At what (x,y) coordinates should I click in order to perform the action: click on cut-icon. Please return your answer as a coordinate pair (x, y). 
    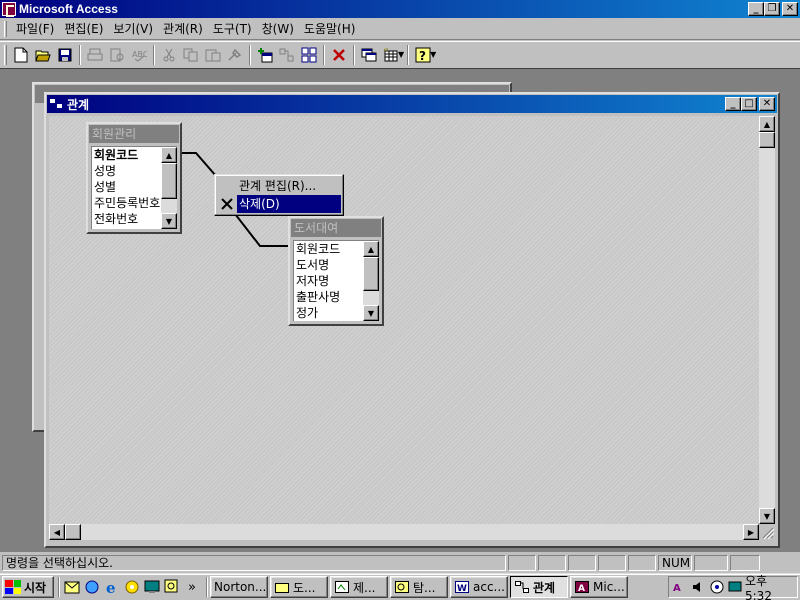
    Looking at the image, I should click on (169, 55).